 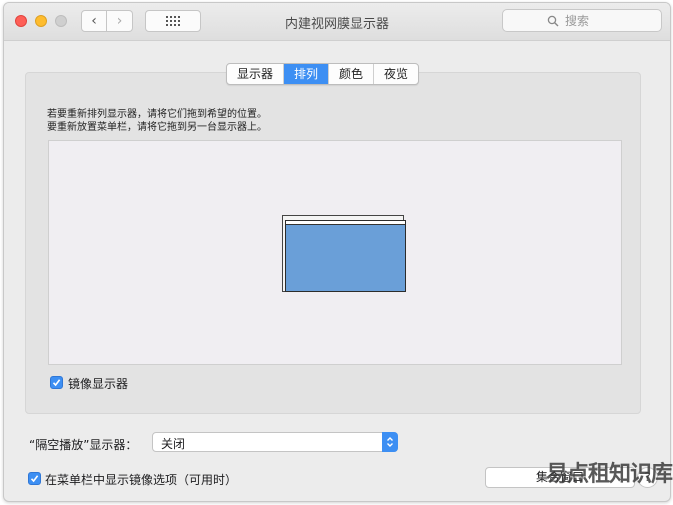 What do you see at coordinates (275, 442) in the screenshot?
I see `airplay-display-select: 关闭` at bounding box center [275, 442].